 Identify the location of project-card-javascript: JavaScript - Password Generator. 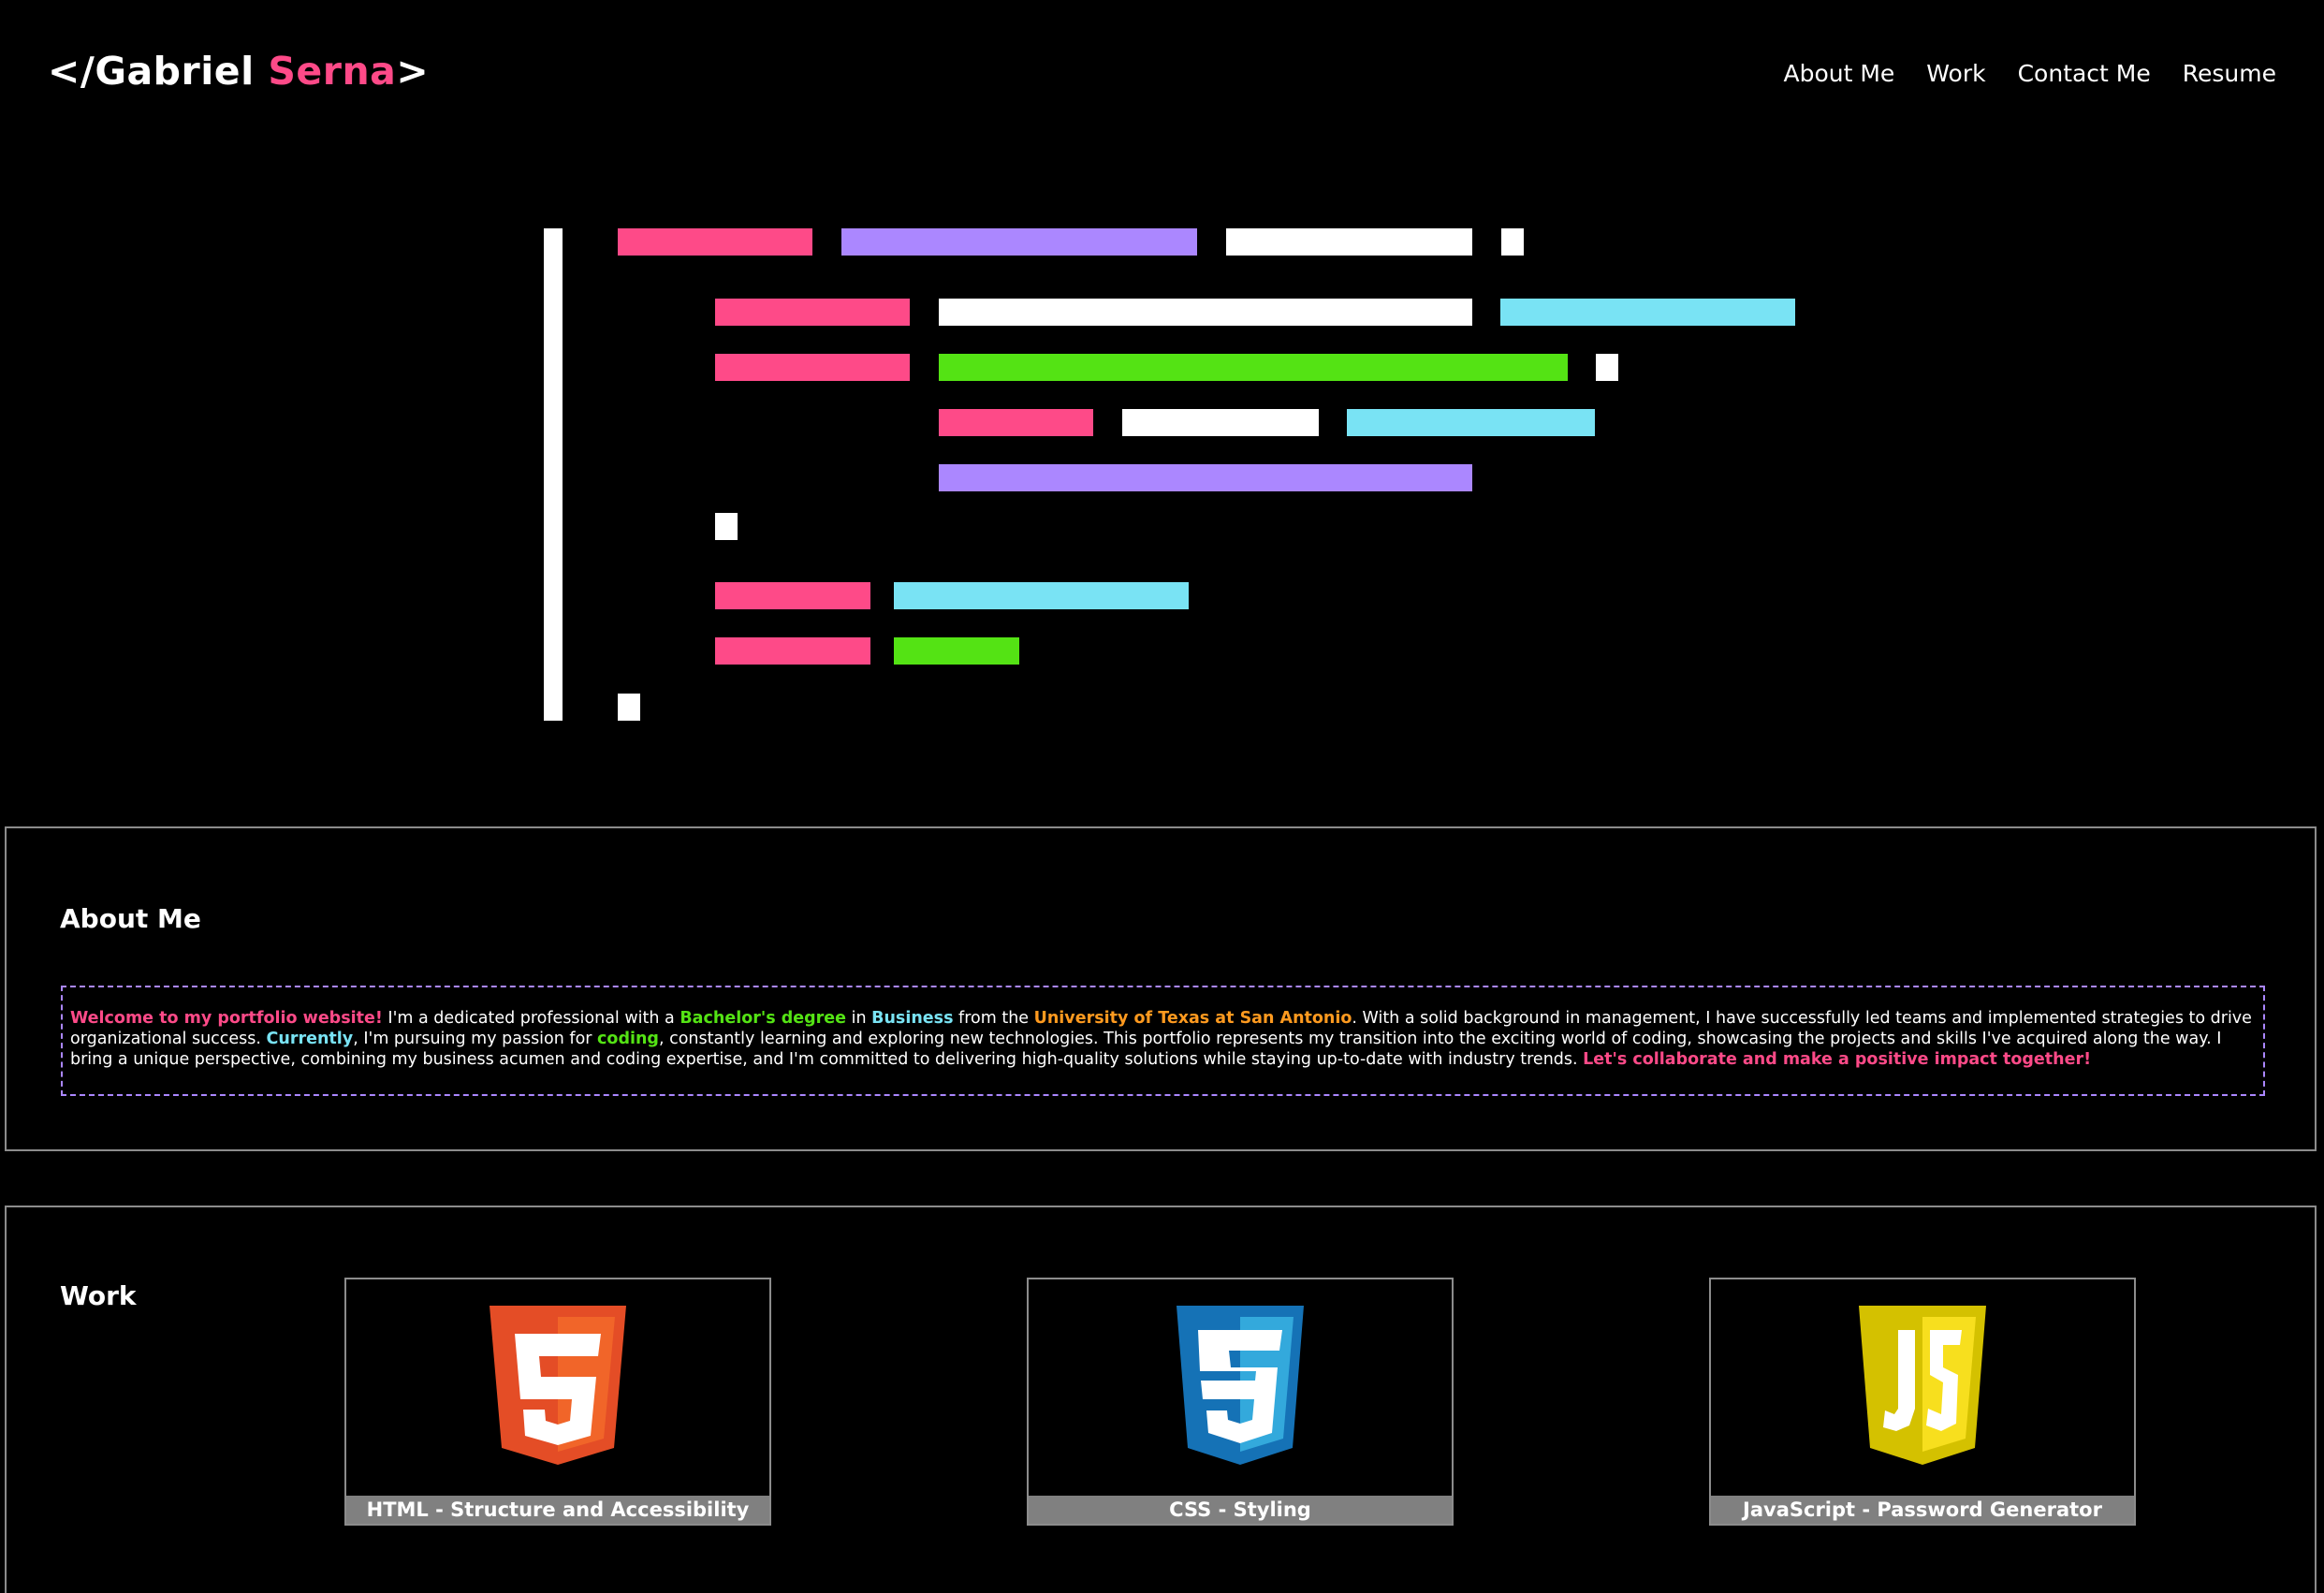
(1922, 1402).